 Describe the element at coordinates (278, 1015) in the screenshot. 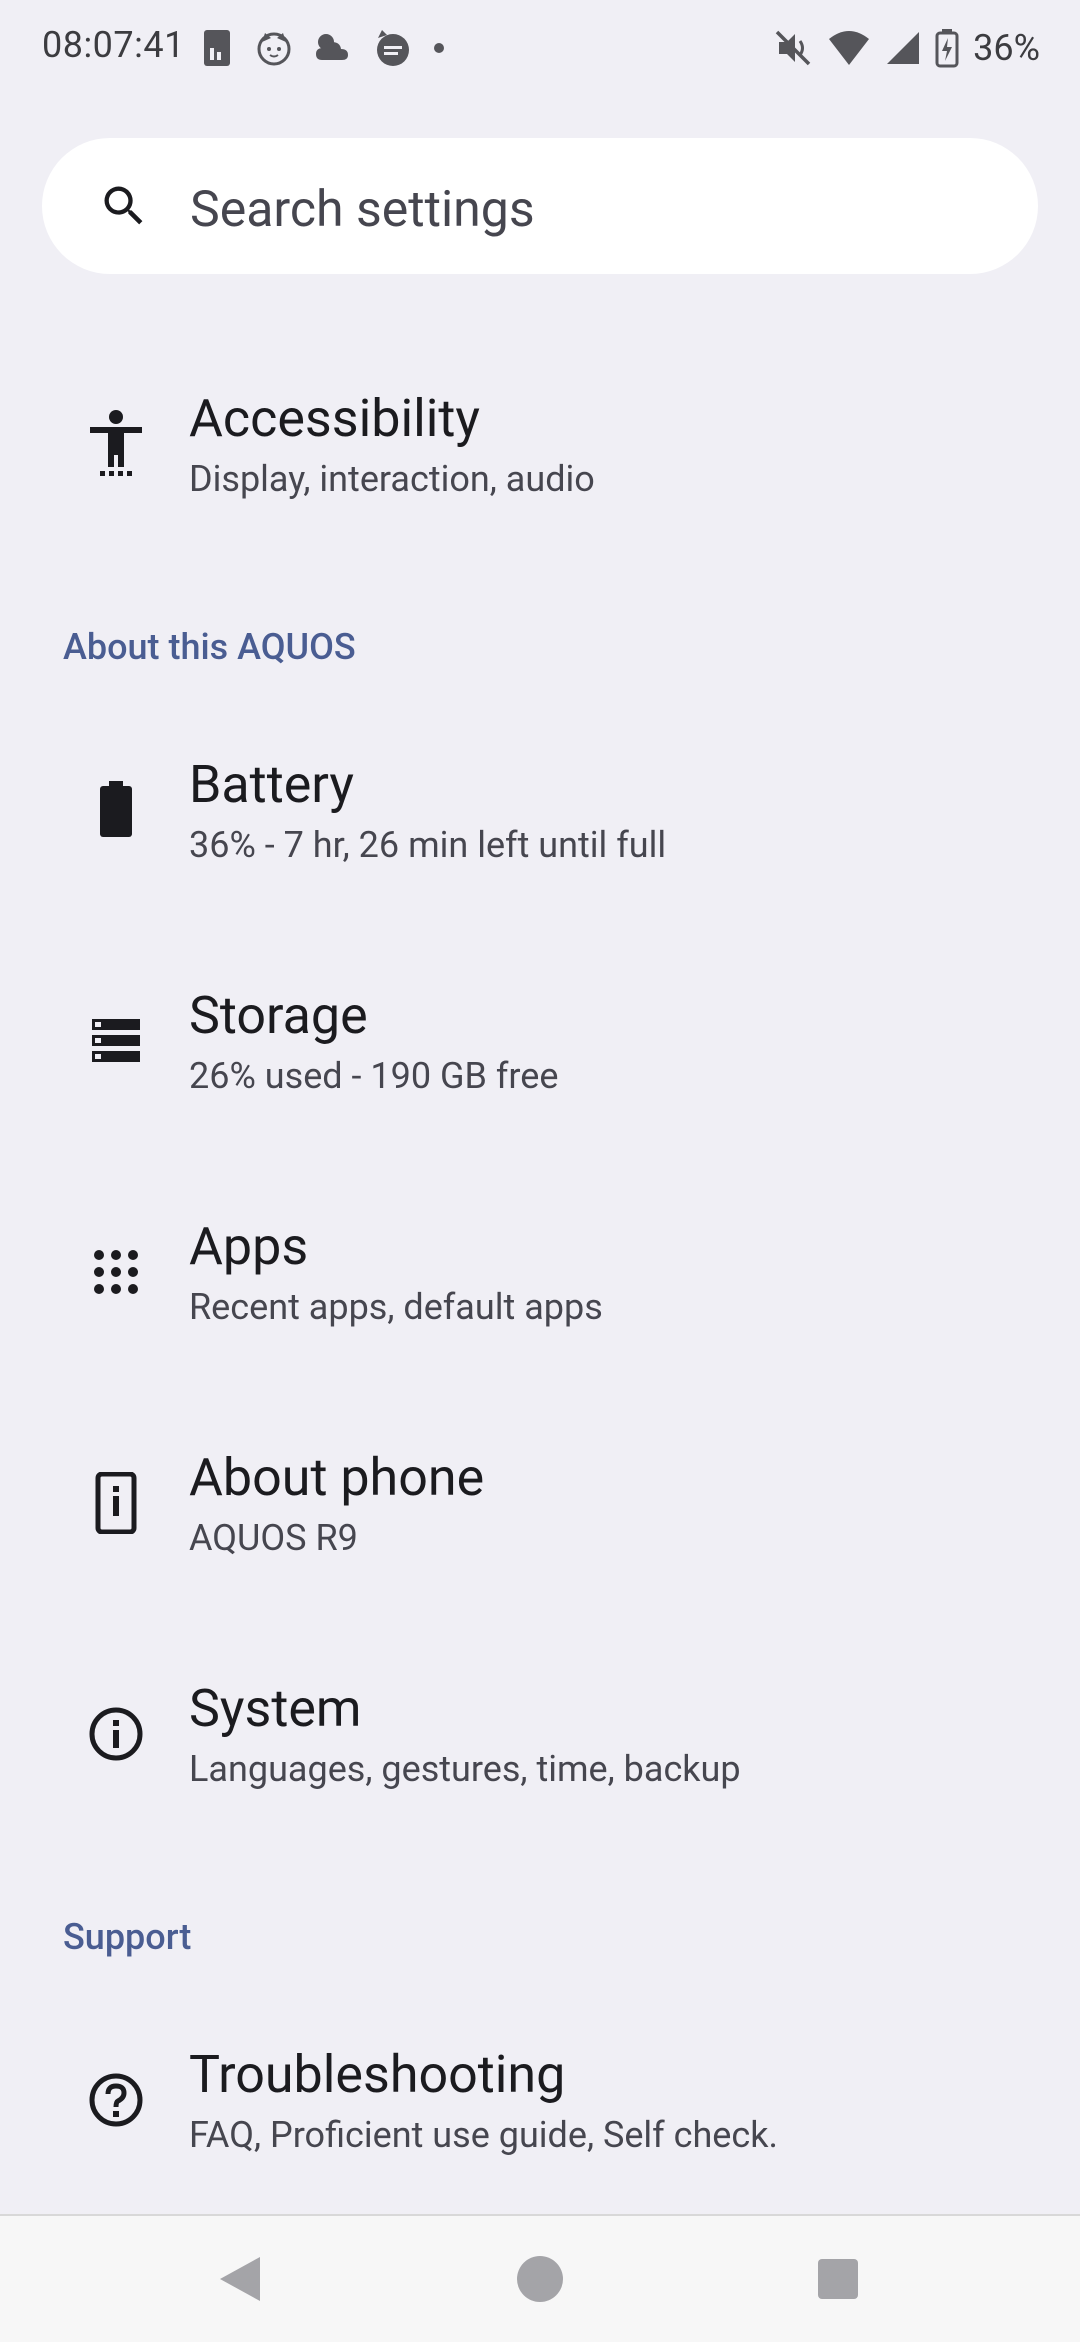

I see `item-title: Storage` at that location.